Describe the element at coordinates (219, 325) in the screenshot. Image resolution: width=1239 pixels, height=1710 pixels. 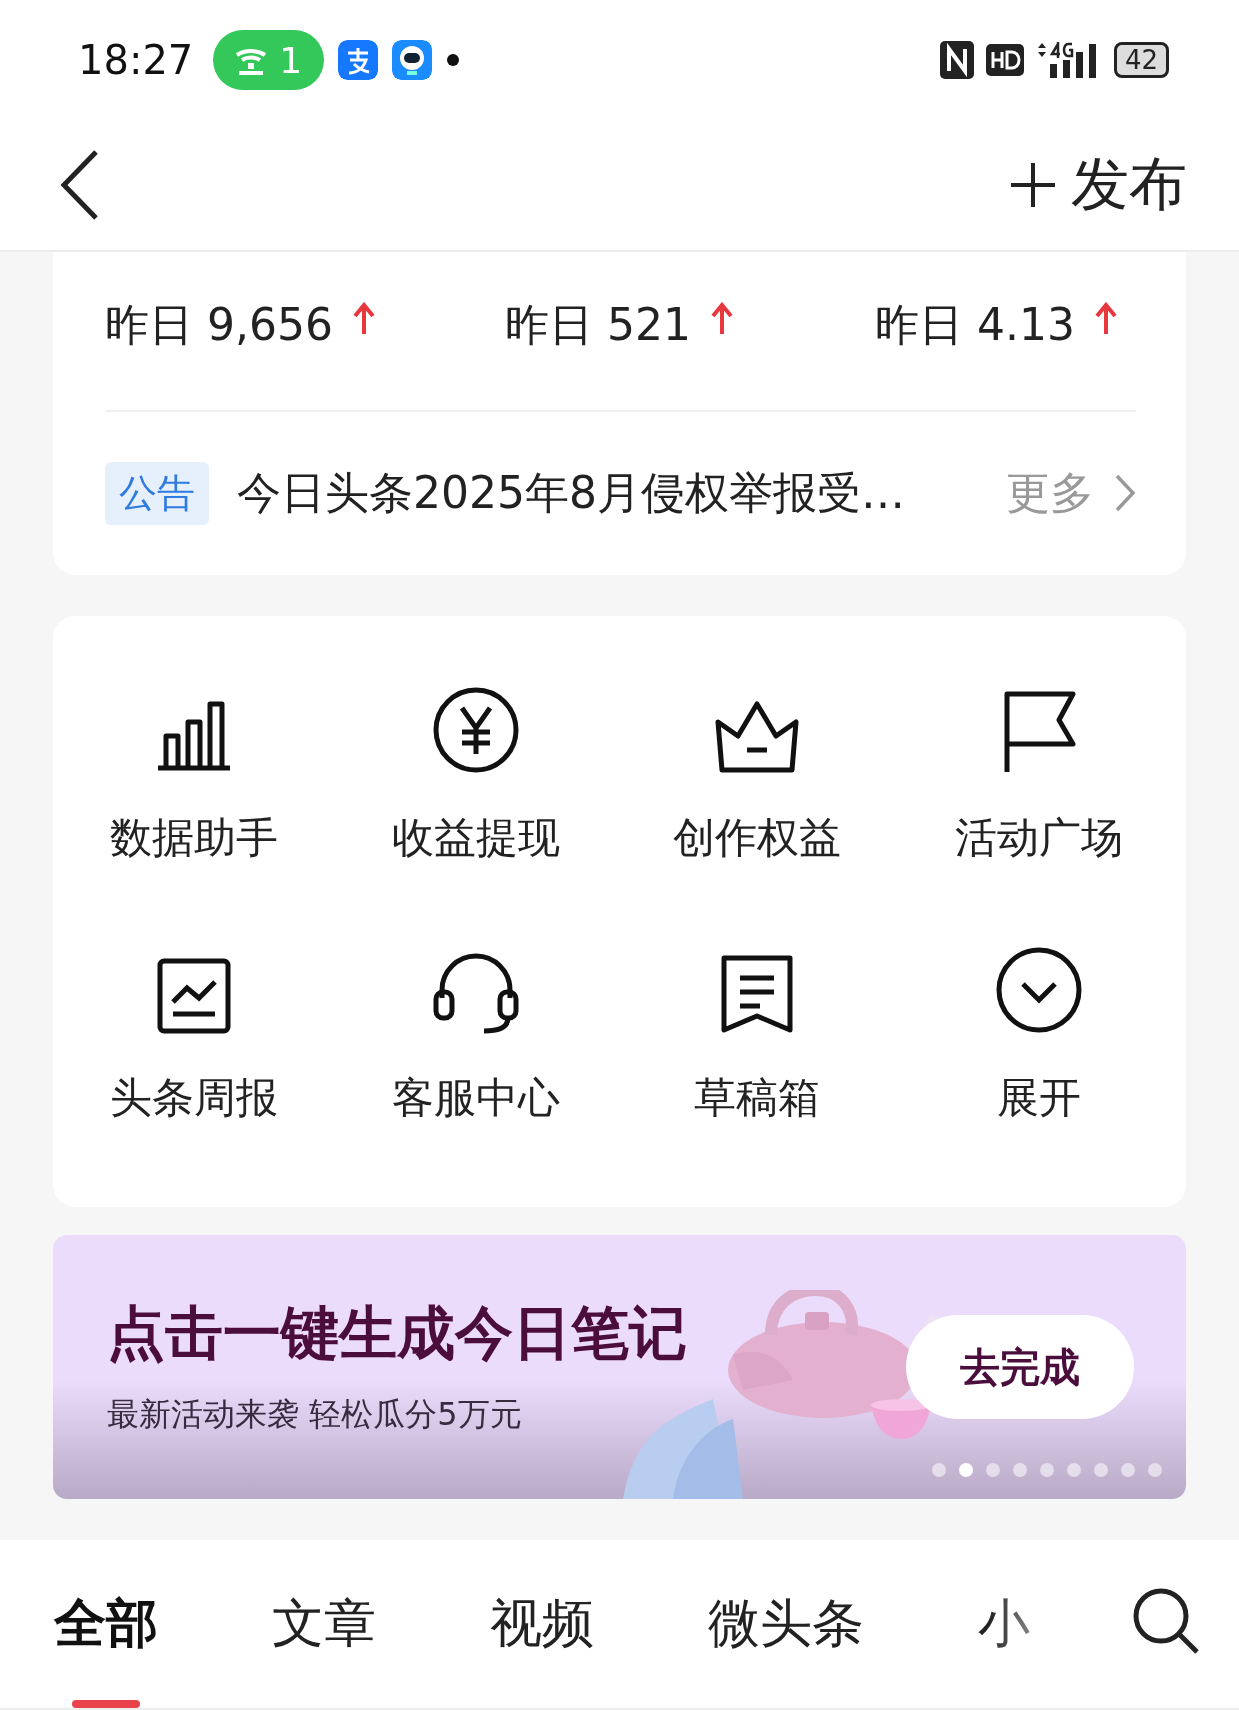
I see `yesterday-stat: 昨日 9,656` at that location.